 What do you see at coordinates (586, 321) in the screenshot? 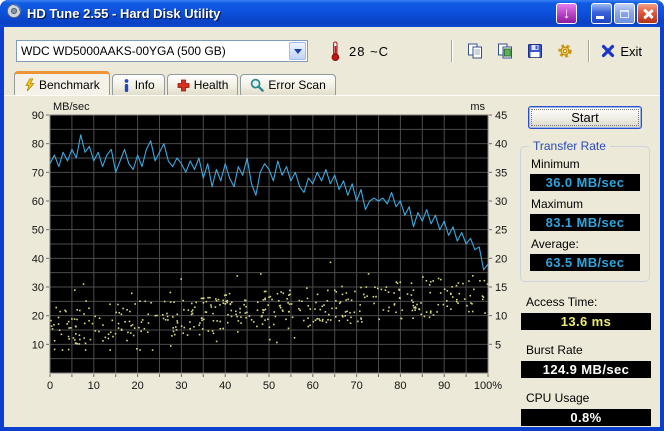
I see `access-time-value: 13.6 ms` at bounding box center [586, 321].